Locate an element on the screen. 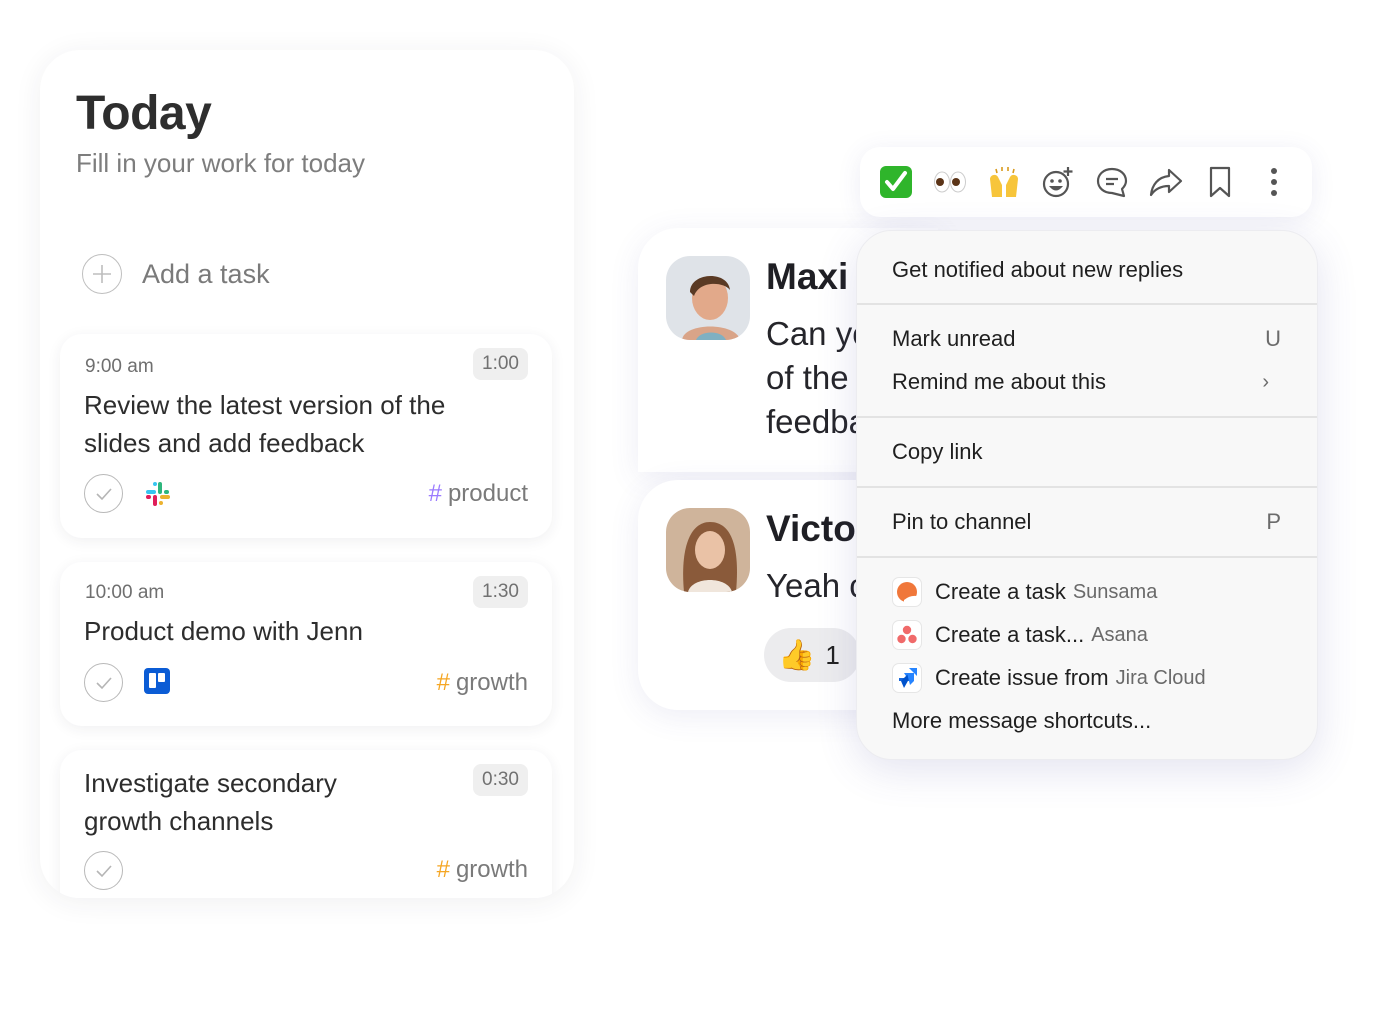 This screenshot has height=1016, width=1398. raising-hands-emoji-icon is located at coordinates (1004, 182).